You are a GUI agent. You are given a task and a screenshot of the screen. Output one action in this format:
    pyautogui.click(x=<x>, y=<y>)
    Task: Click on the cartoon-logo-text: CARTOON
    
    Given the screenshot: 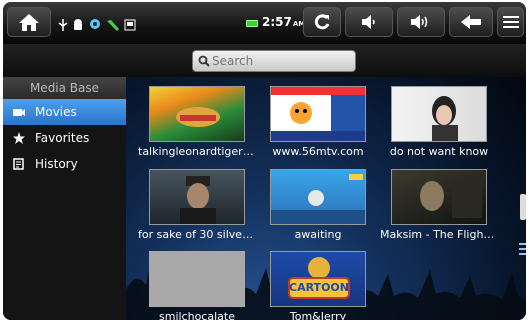 What is the action you would take?
    pyautogui.click(x=319, y=287)
    